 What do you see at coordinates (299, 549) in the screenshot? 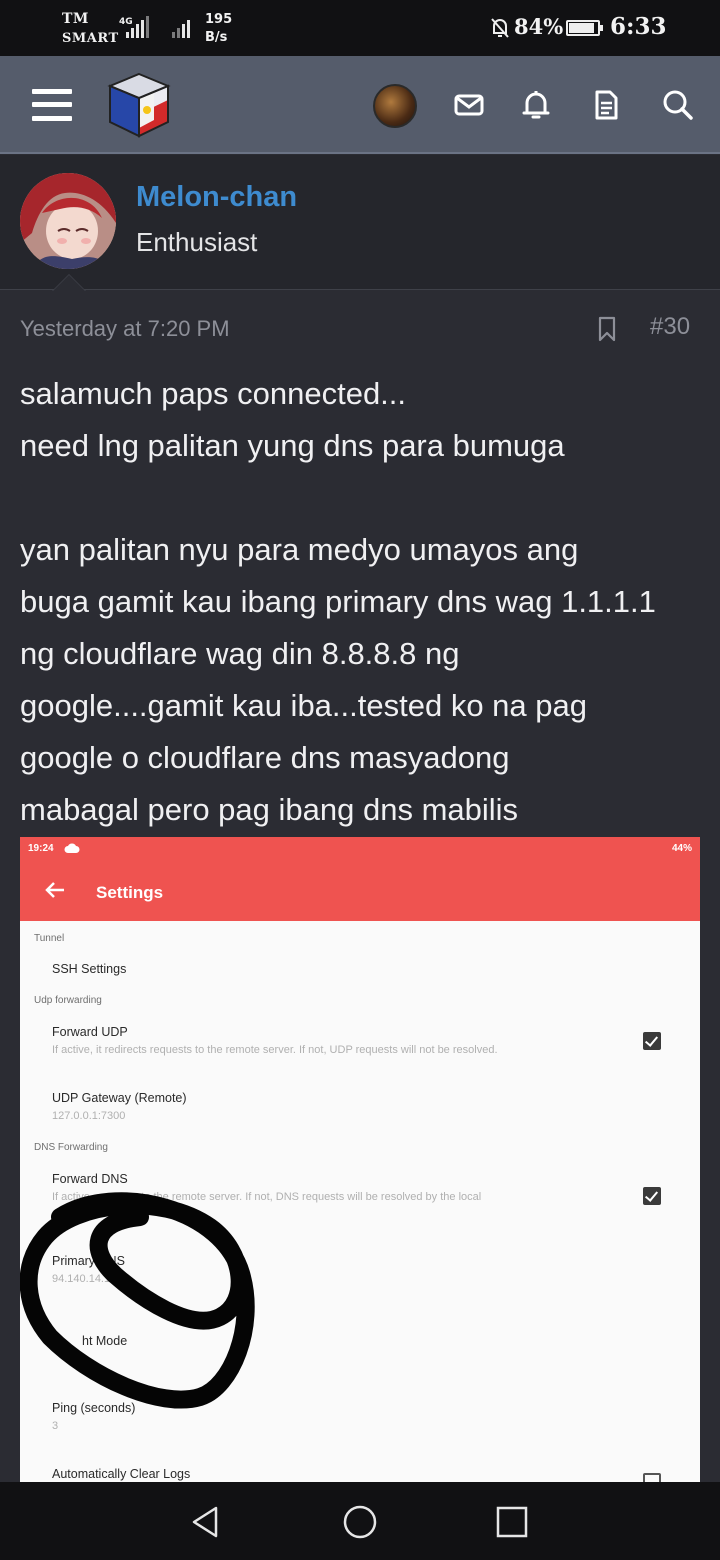
I see `post-line: yan palitan nyu para medyo umayos ang` at bounding box center [299, 549].